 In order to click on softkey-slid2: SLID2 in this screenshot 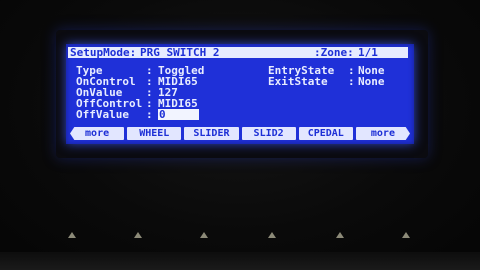, I will do `click(268, 133)`.